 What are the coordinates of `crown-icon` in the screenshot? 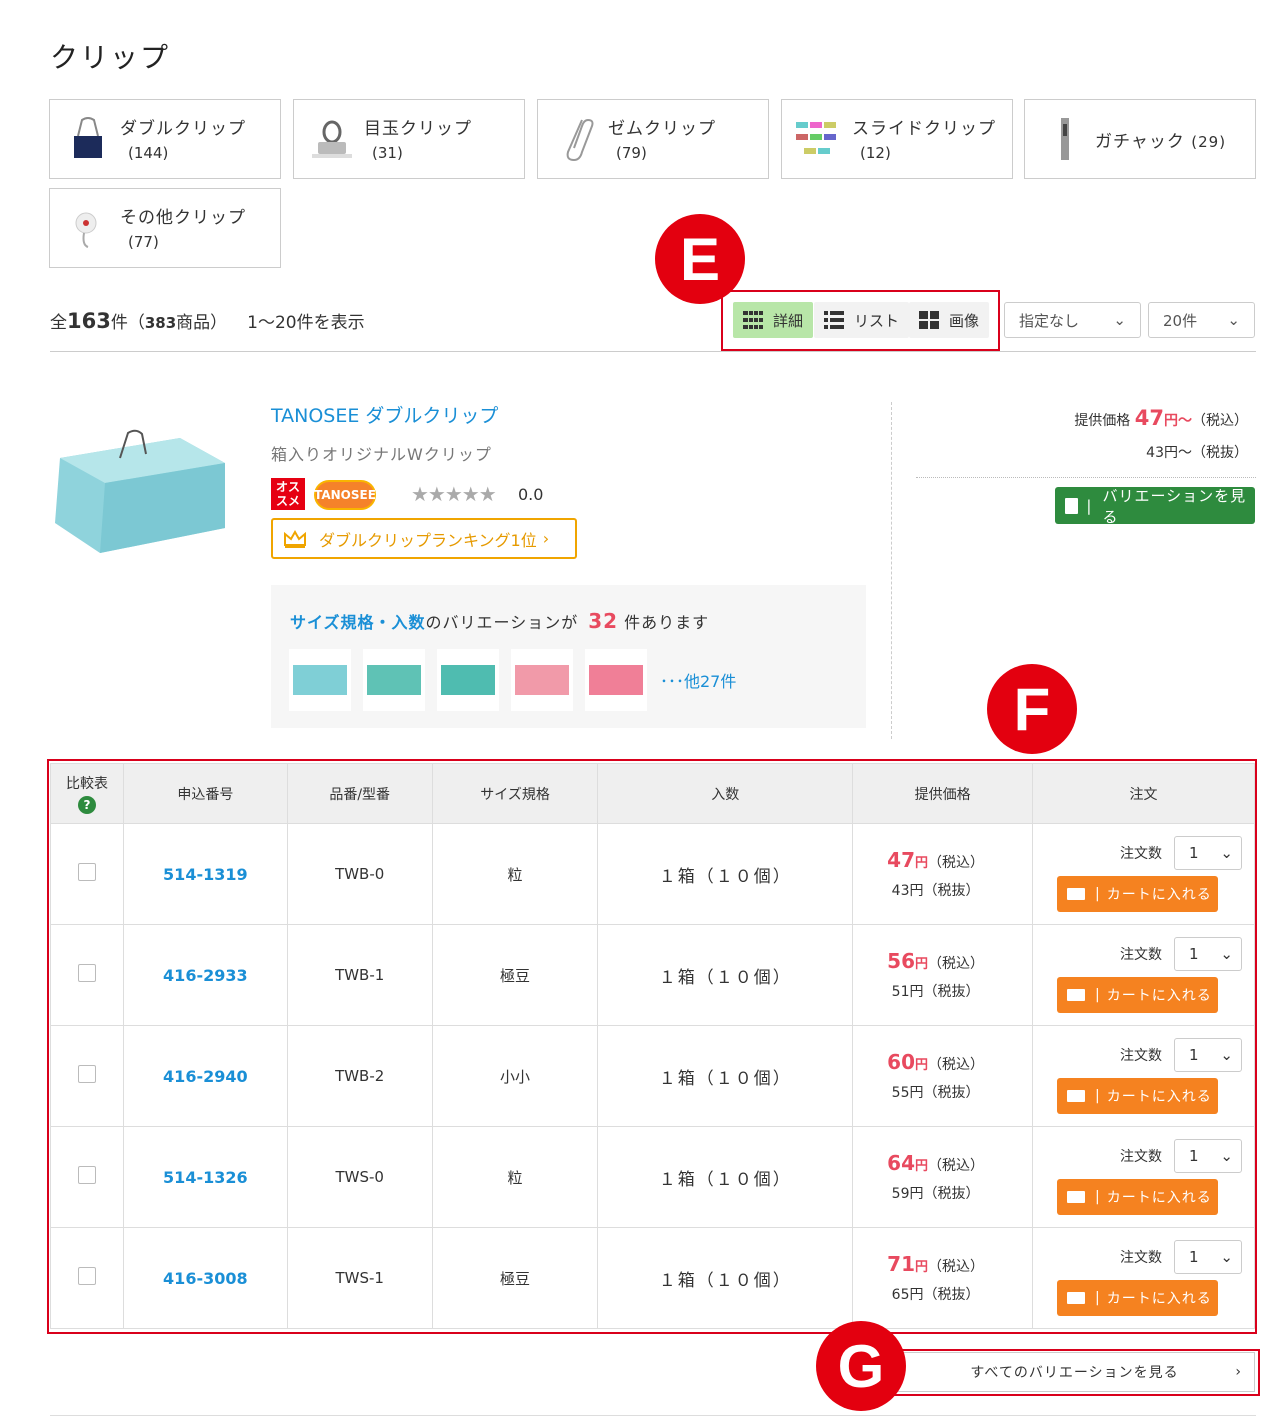 It's located at (295, 538).